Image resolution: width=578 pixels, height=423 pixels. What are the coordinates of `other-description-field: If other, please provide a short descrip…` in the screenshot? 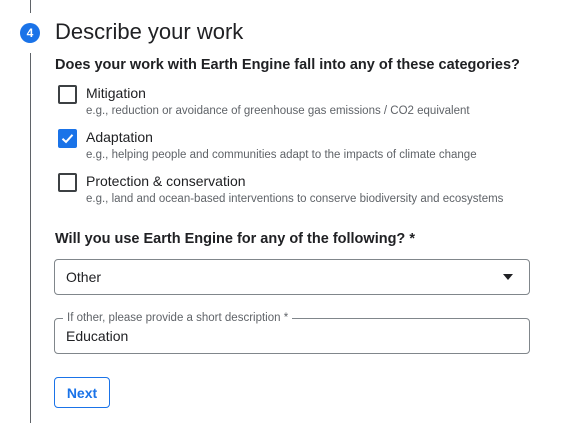 It's located at (292, 333).